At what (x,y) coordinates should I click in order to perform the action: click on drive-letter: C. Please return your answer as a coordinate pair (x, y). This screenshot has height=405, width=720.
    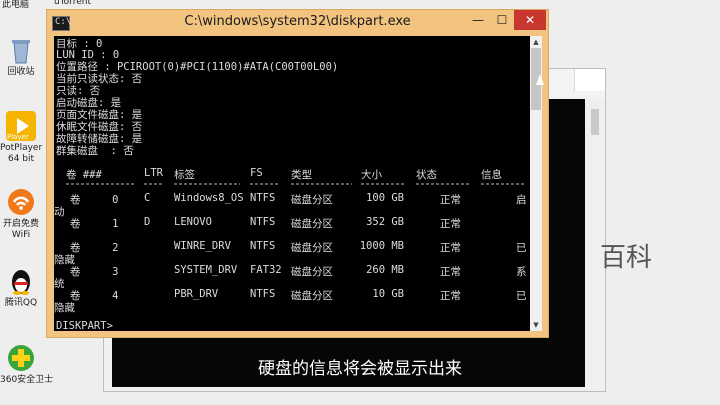
    Looking at the image, I should click on (147, 198).